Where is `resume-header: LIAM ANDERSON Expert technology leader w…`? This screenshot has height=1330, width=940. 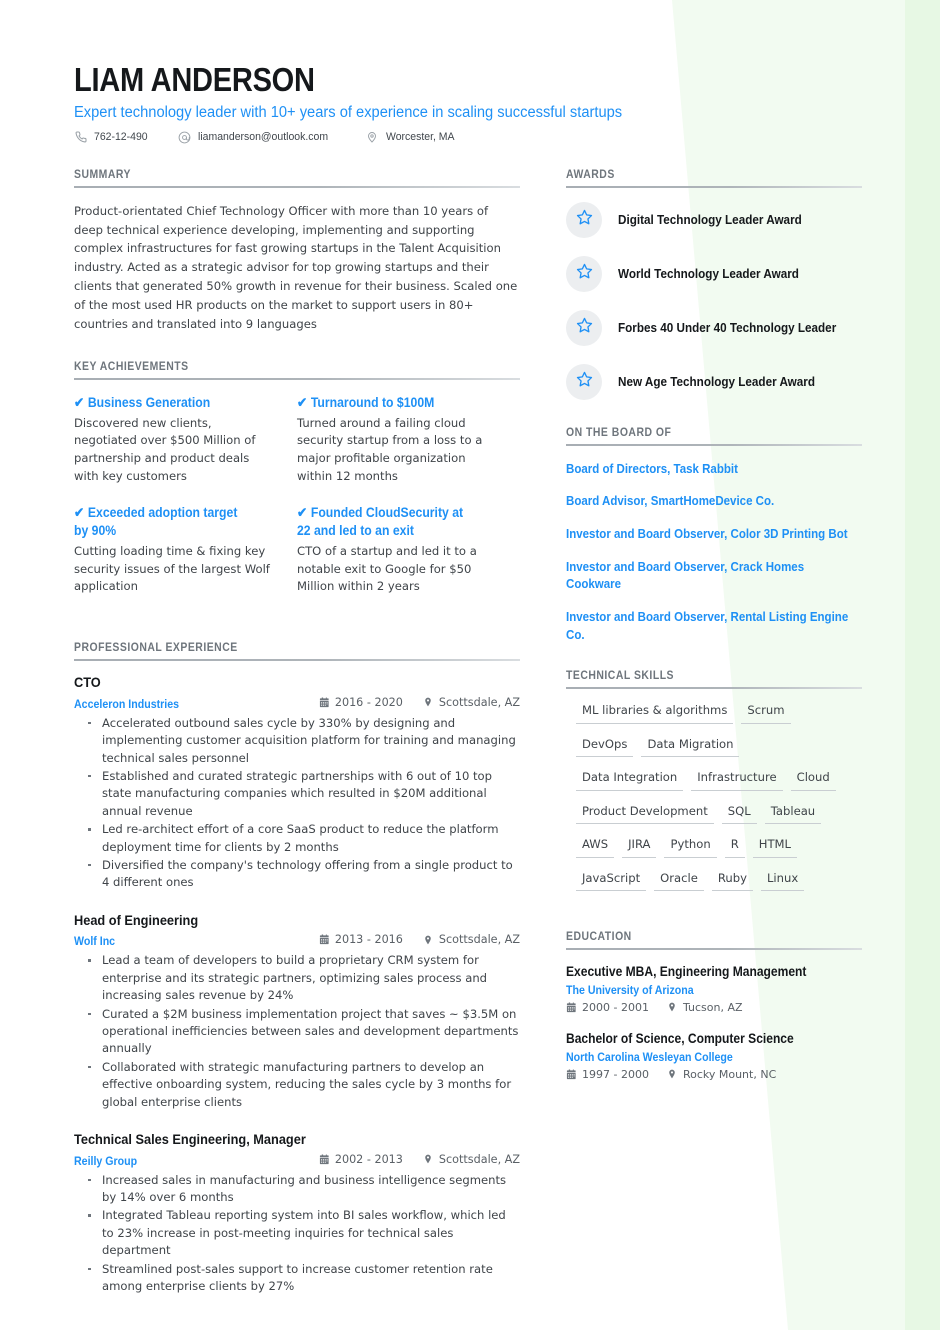 resume-header: LIAM ANDERSON Expert technology leader w… is located at coordinates (468, 103).